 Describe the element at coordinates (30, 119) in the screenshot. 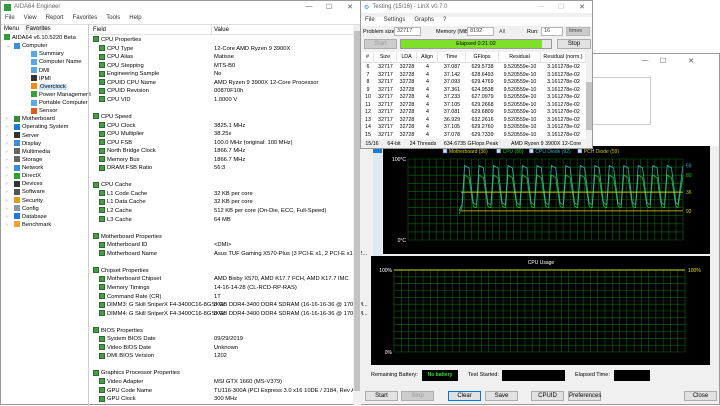

I see `tree-item-motherboard: › Motherboard` at that location.